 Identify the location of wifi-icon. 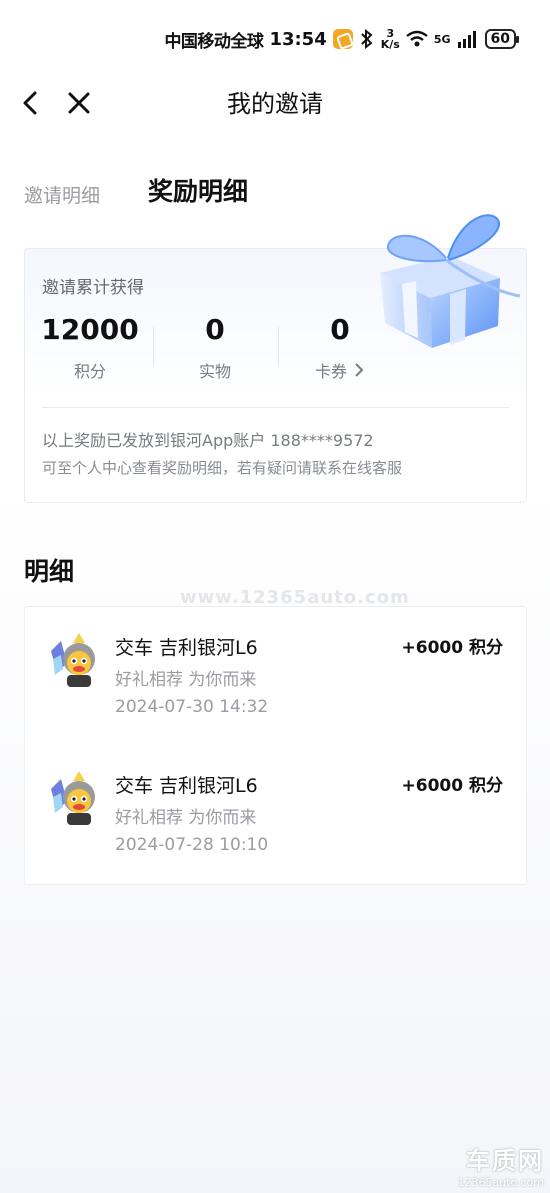
(417, 38).